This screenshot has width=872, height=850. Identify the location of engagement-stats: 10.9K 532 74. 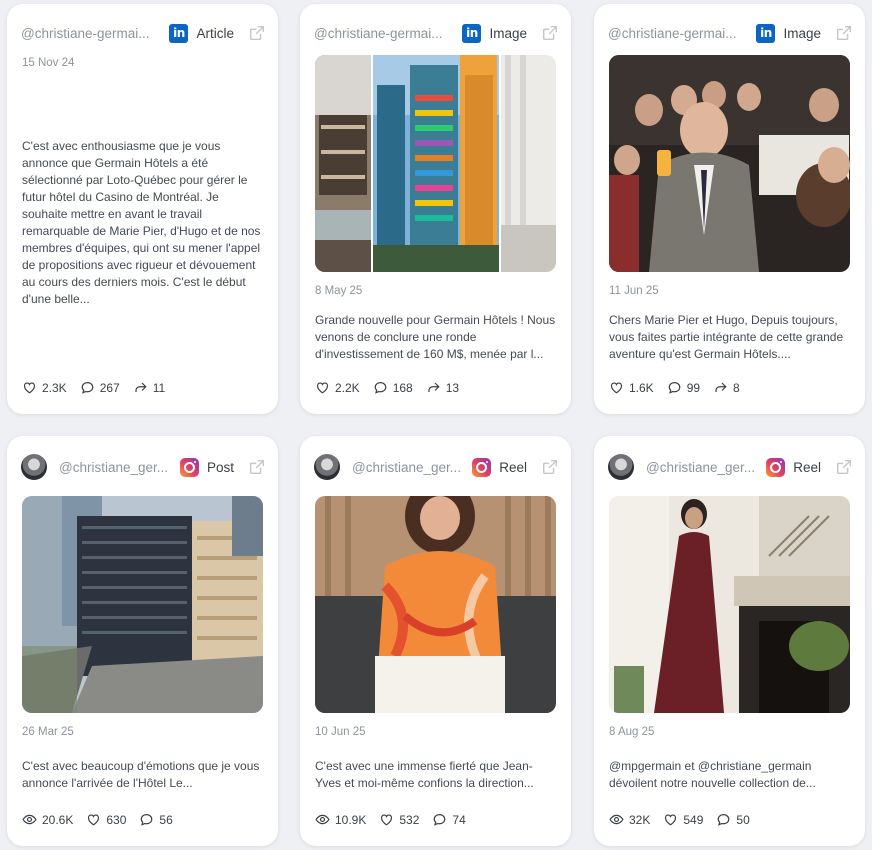
(435, 819).